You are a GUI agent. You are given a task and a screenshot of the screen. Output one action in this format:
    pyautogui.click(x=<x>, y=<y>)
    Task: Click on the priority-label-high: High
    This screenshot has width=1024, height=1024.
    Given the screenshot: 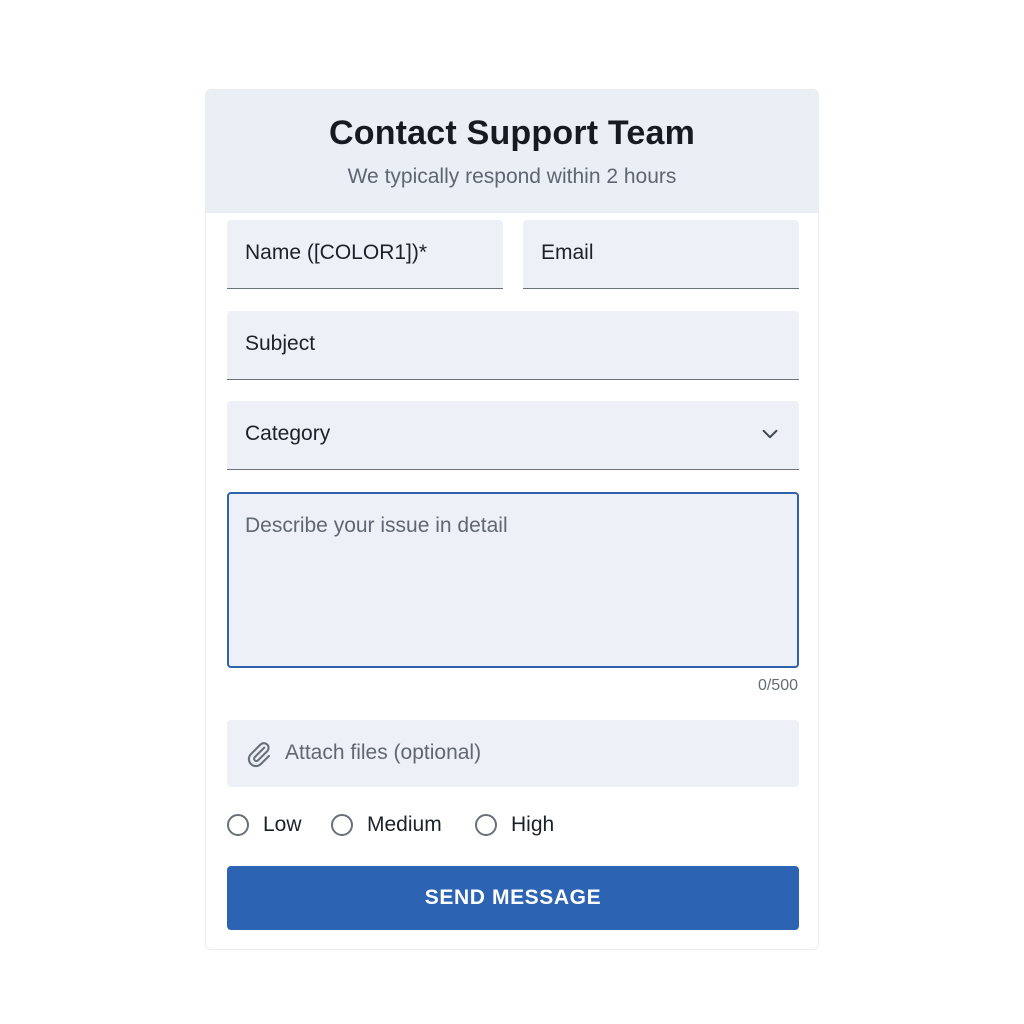 What is the action you would take?
    pyautogui.click(x=533, y=824)
    